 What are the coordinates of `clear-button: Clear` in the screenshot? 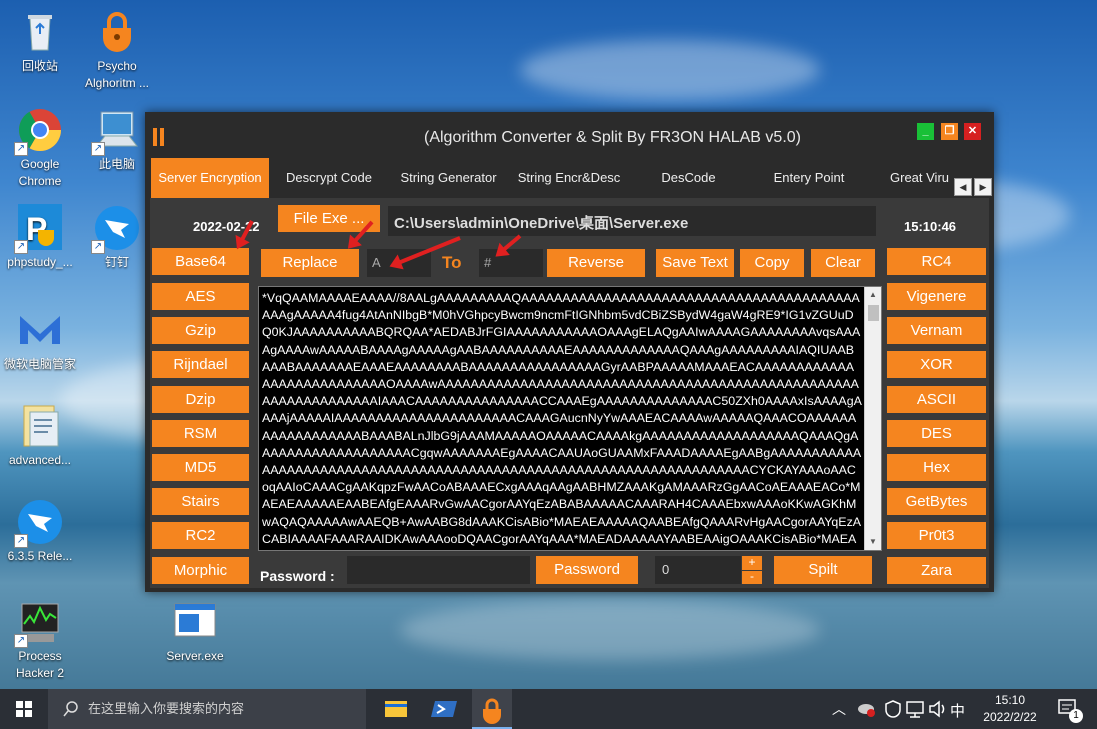 It's located at (843, 263).